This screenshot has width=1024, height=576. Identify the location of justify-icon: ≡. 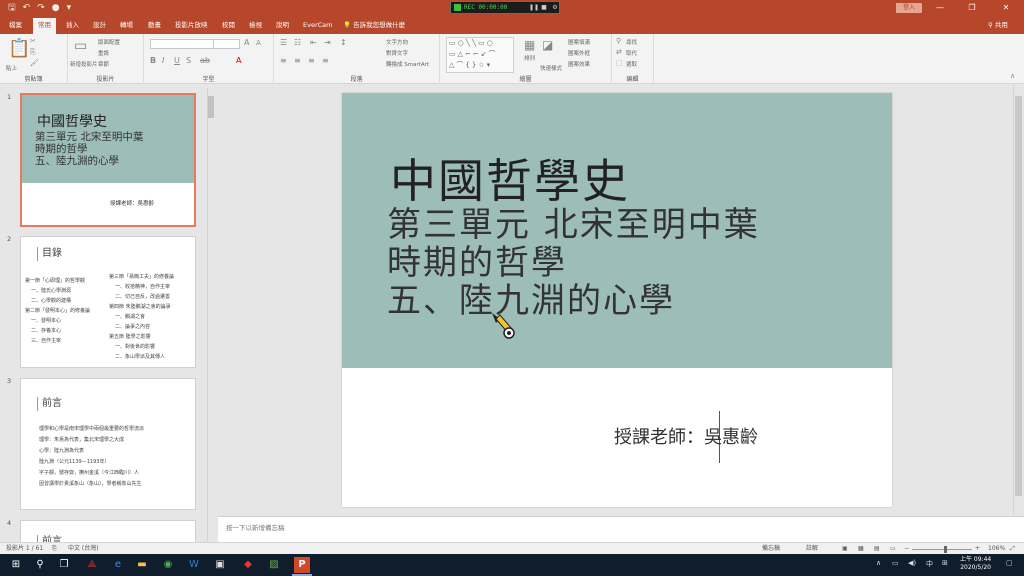
(325, 60).